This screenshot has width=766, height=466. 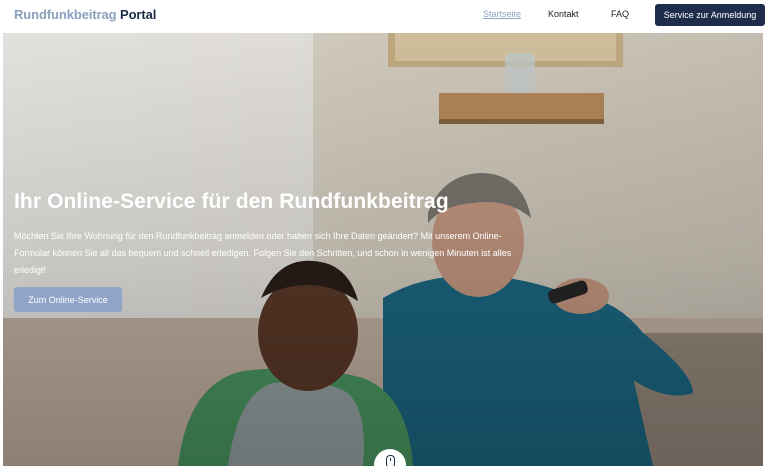 What do you see at coordinates (390, 460) in the screenshot?
I see `mouse-scroll-icon` at bounding box center [390, 460].